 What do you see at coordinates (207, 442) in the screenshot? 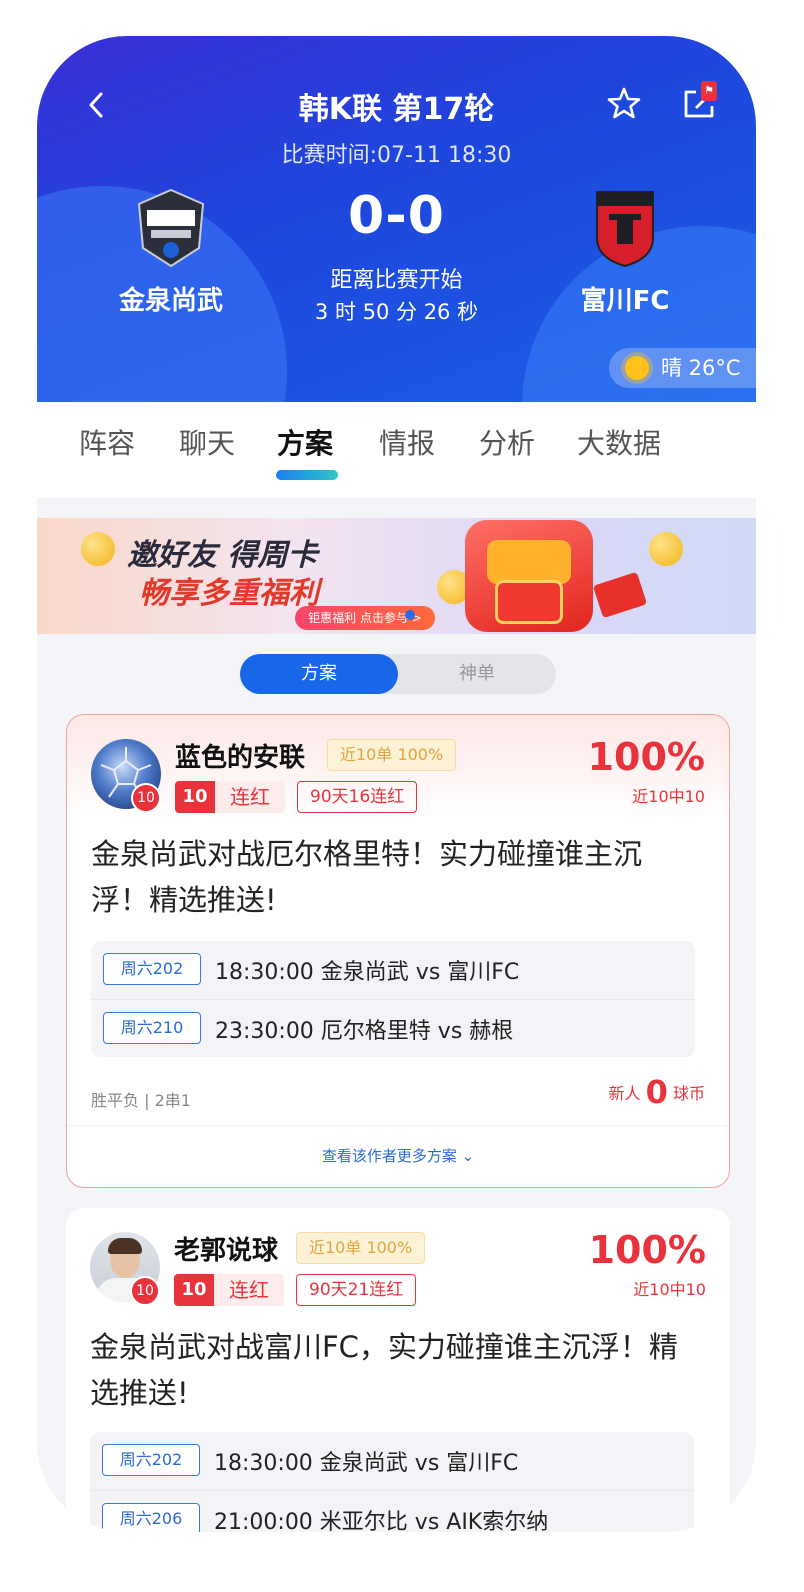
I see `tab-chat: 聊天` at bounding box center [207, 442].